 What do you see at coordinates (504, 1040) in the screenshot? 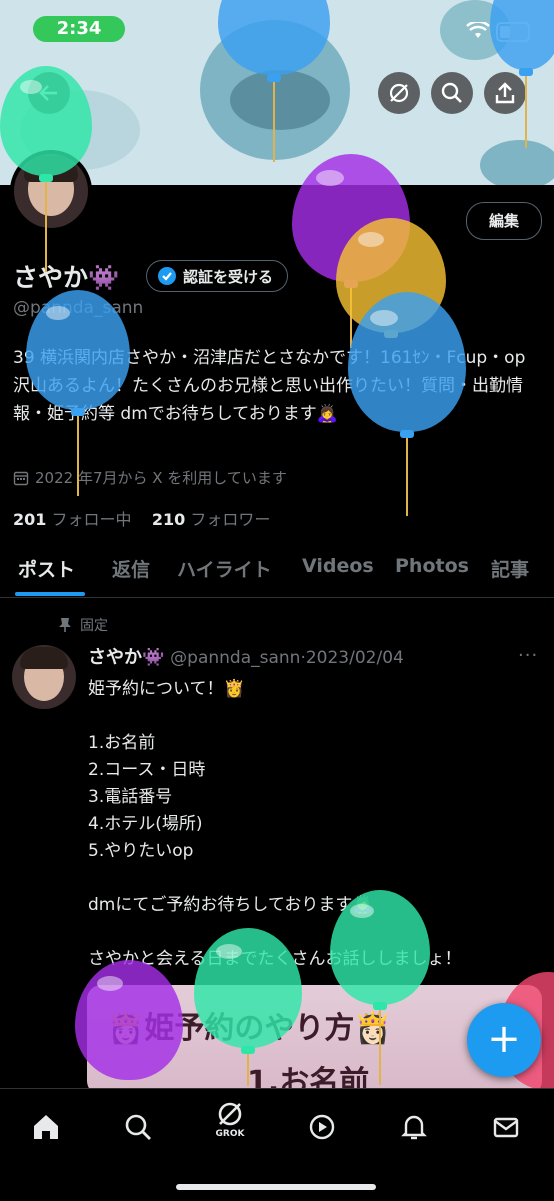
I see `compose-post-button: +` at bounding box center [504, 1040].